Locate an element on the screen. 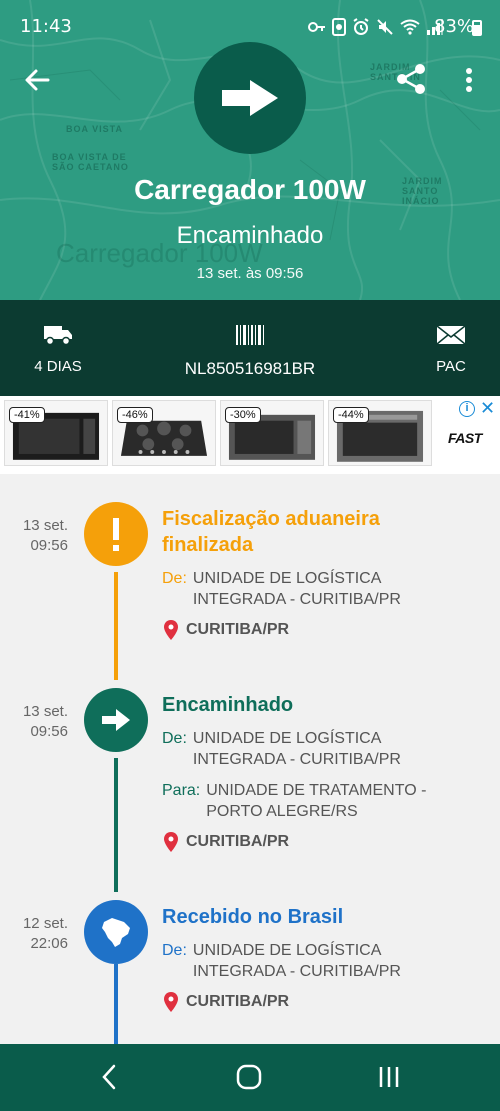  shipment-info-bar: 4 DIAS NL850516981BR PAC is located at coordinates (250, 348).